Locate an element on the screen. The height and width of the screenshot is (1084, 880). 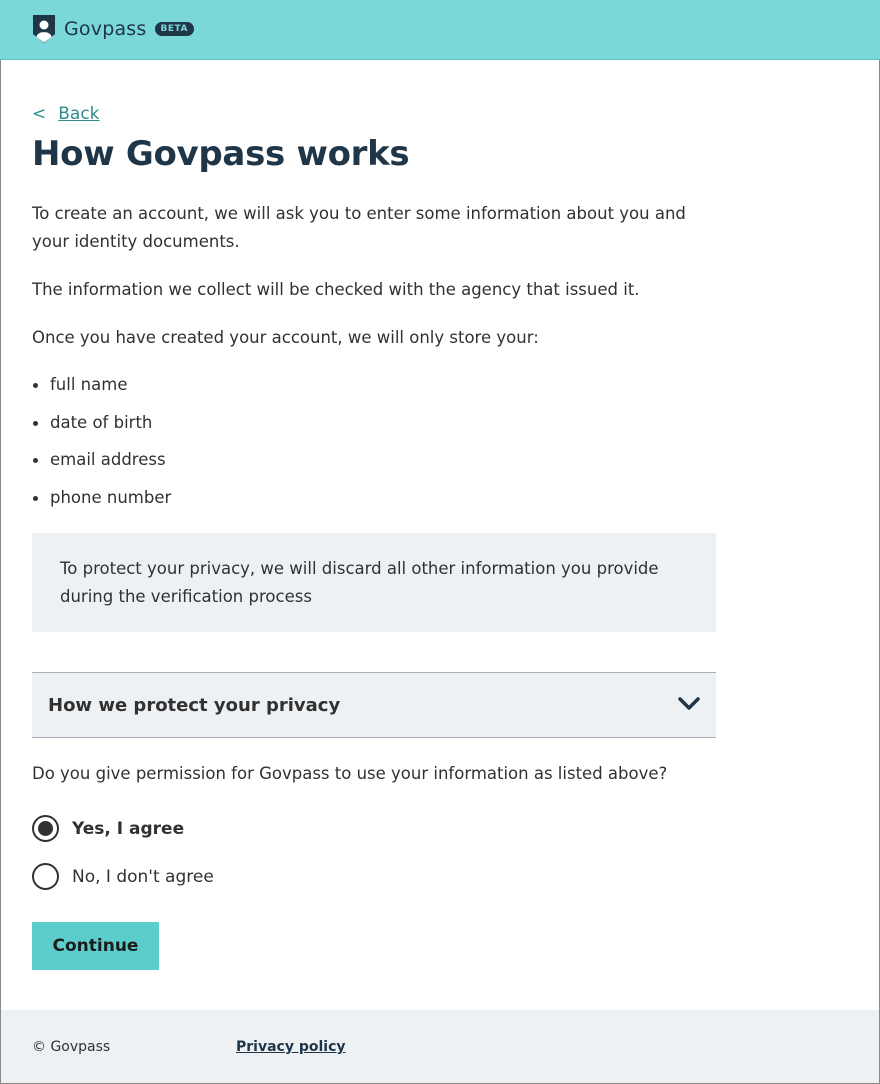
list-item: email address is located at coordinates (101, 465).